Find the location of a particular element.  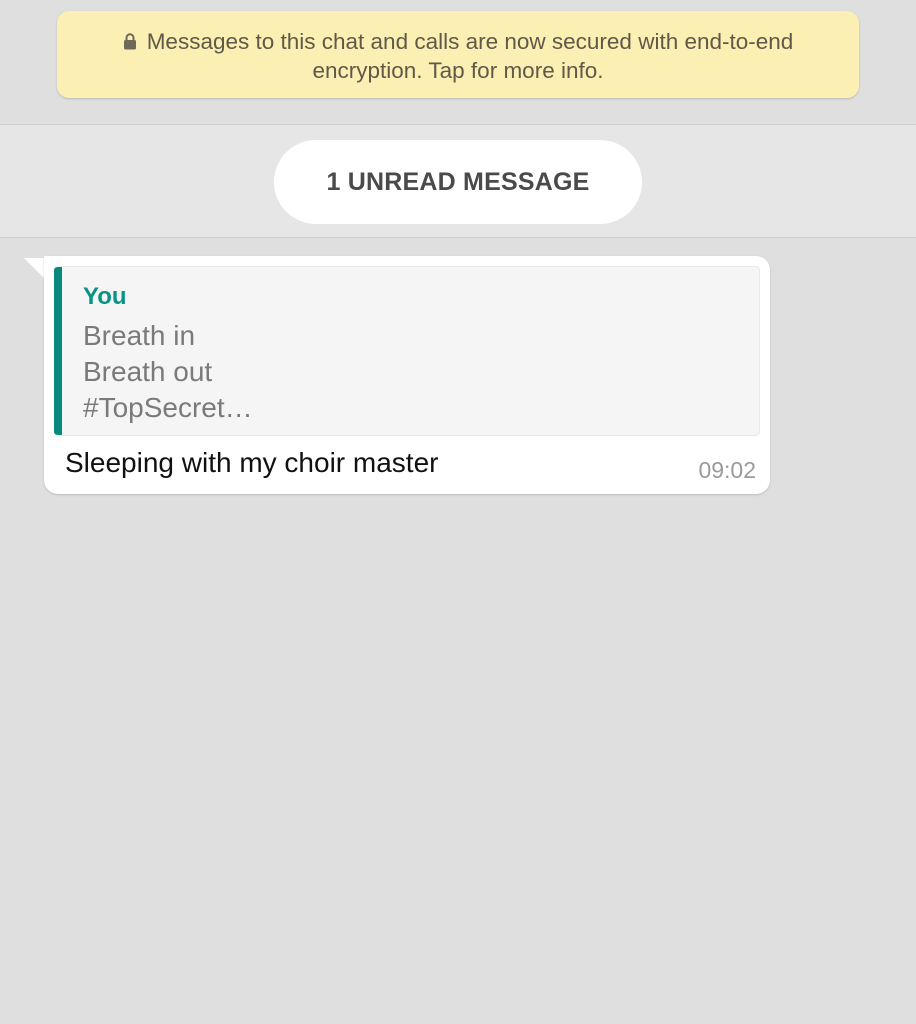

quoted-author: You is located at coordinates (105, 296).